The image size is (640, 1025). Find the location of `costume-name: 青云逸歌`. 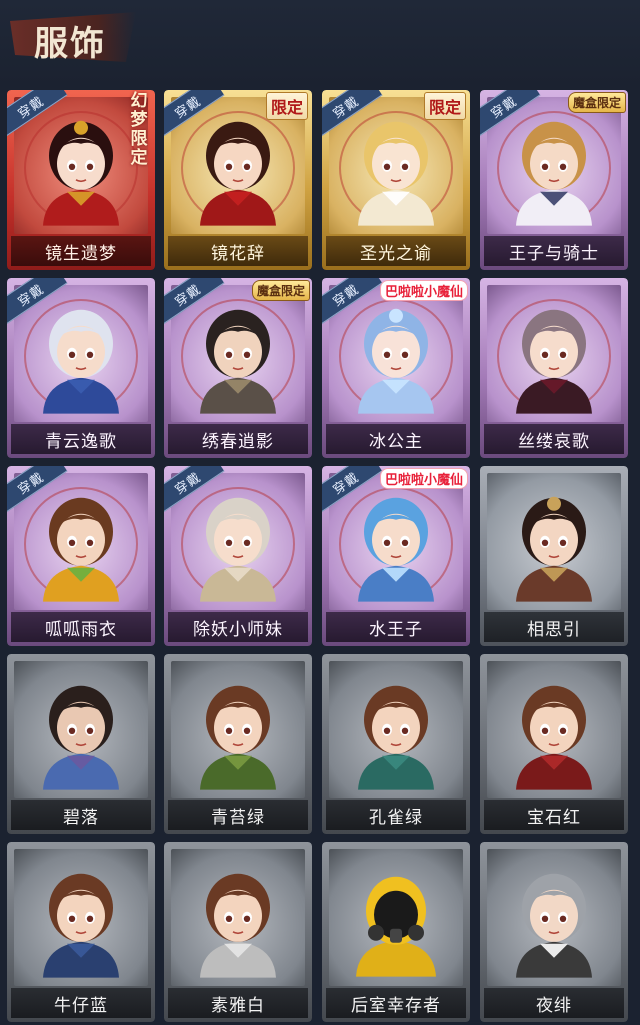

costume-name: 青云逸歌 is located at coordinates (81, 439).